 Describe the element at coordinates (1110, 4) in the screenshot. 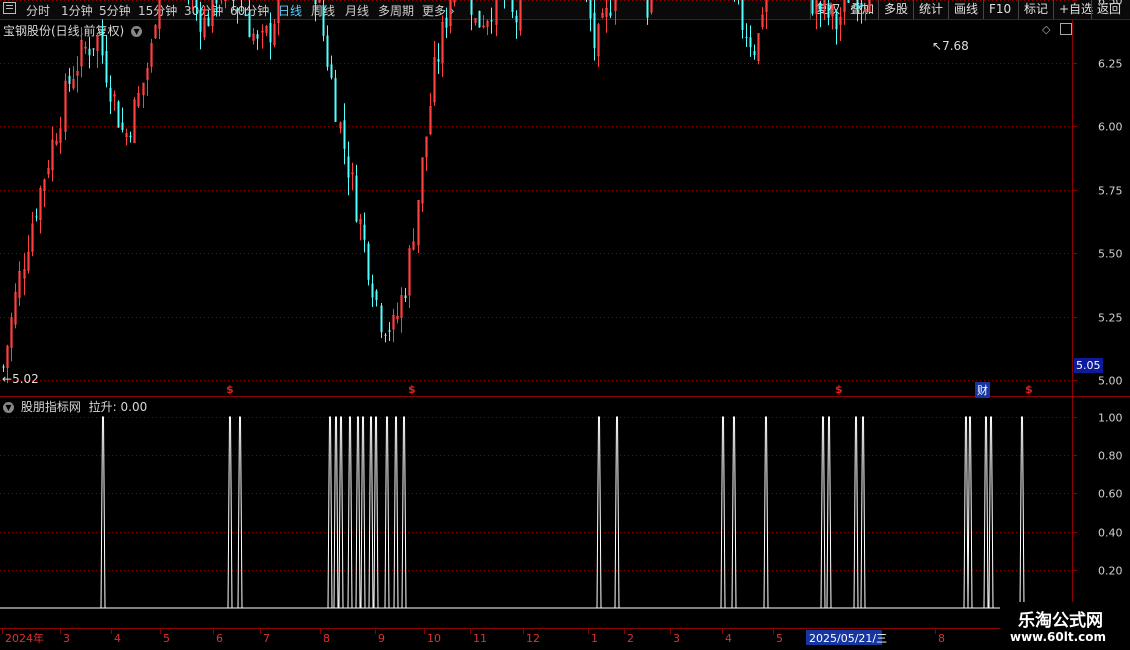

I see `y-tick-label: 6.50` at that location.